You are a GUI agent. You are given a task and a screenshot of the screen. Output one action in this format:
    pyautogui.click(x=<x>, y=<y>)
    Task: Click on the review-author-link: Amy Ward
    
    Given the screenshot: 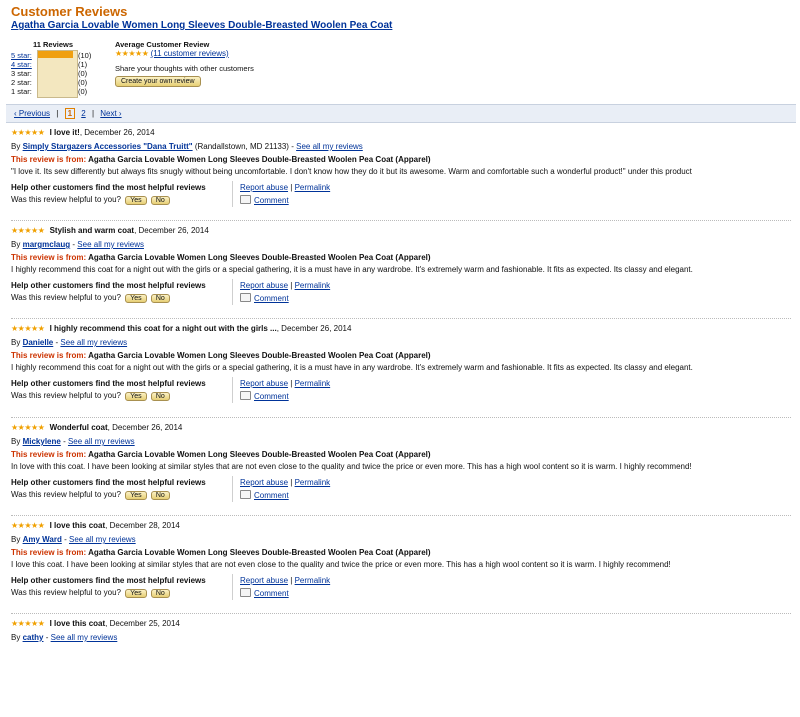 What is the action you would take?
    pyautogui.click(x=42, y=539)
    